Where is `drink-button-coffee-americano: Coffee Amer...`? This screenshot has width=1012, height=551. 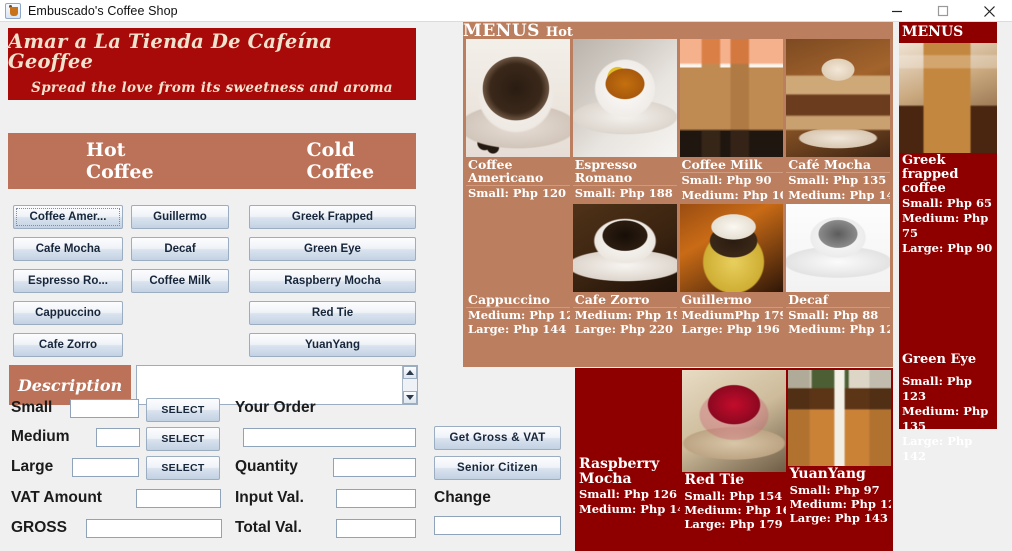 drink-button-coffee-americano: Coffee Amer... is located at coordinates (68, 217).